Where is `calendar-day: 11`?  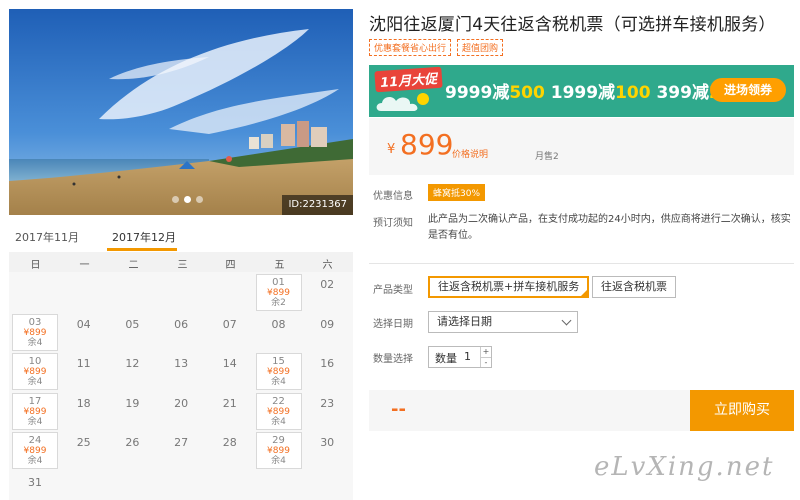
calendar-day: 11 is located at coordinates (84, 371).